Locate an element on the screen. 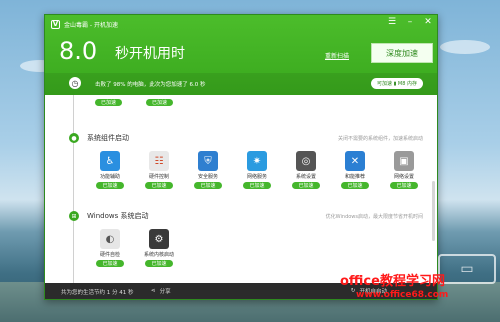 The image size is (500, 322). system-settings-icon: ◎ is located at coordinates (306, 161).